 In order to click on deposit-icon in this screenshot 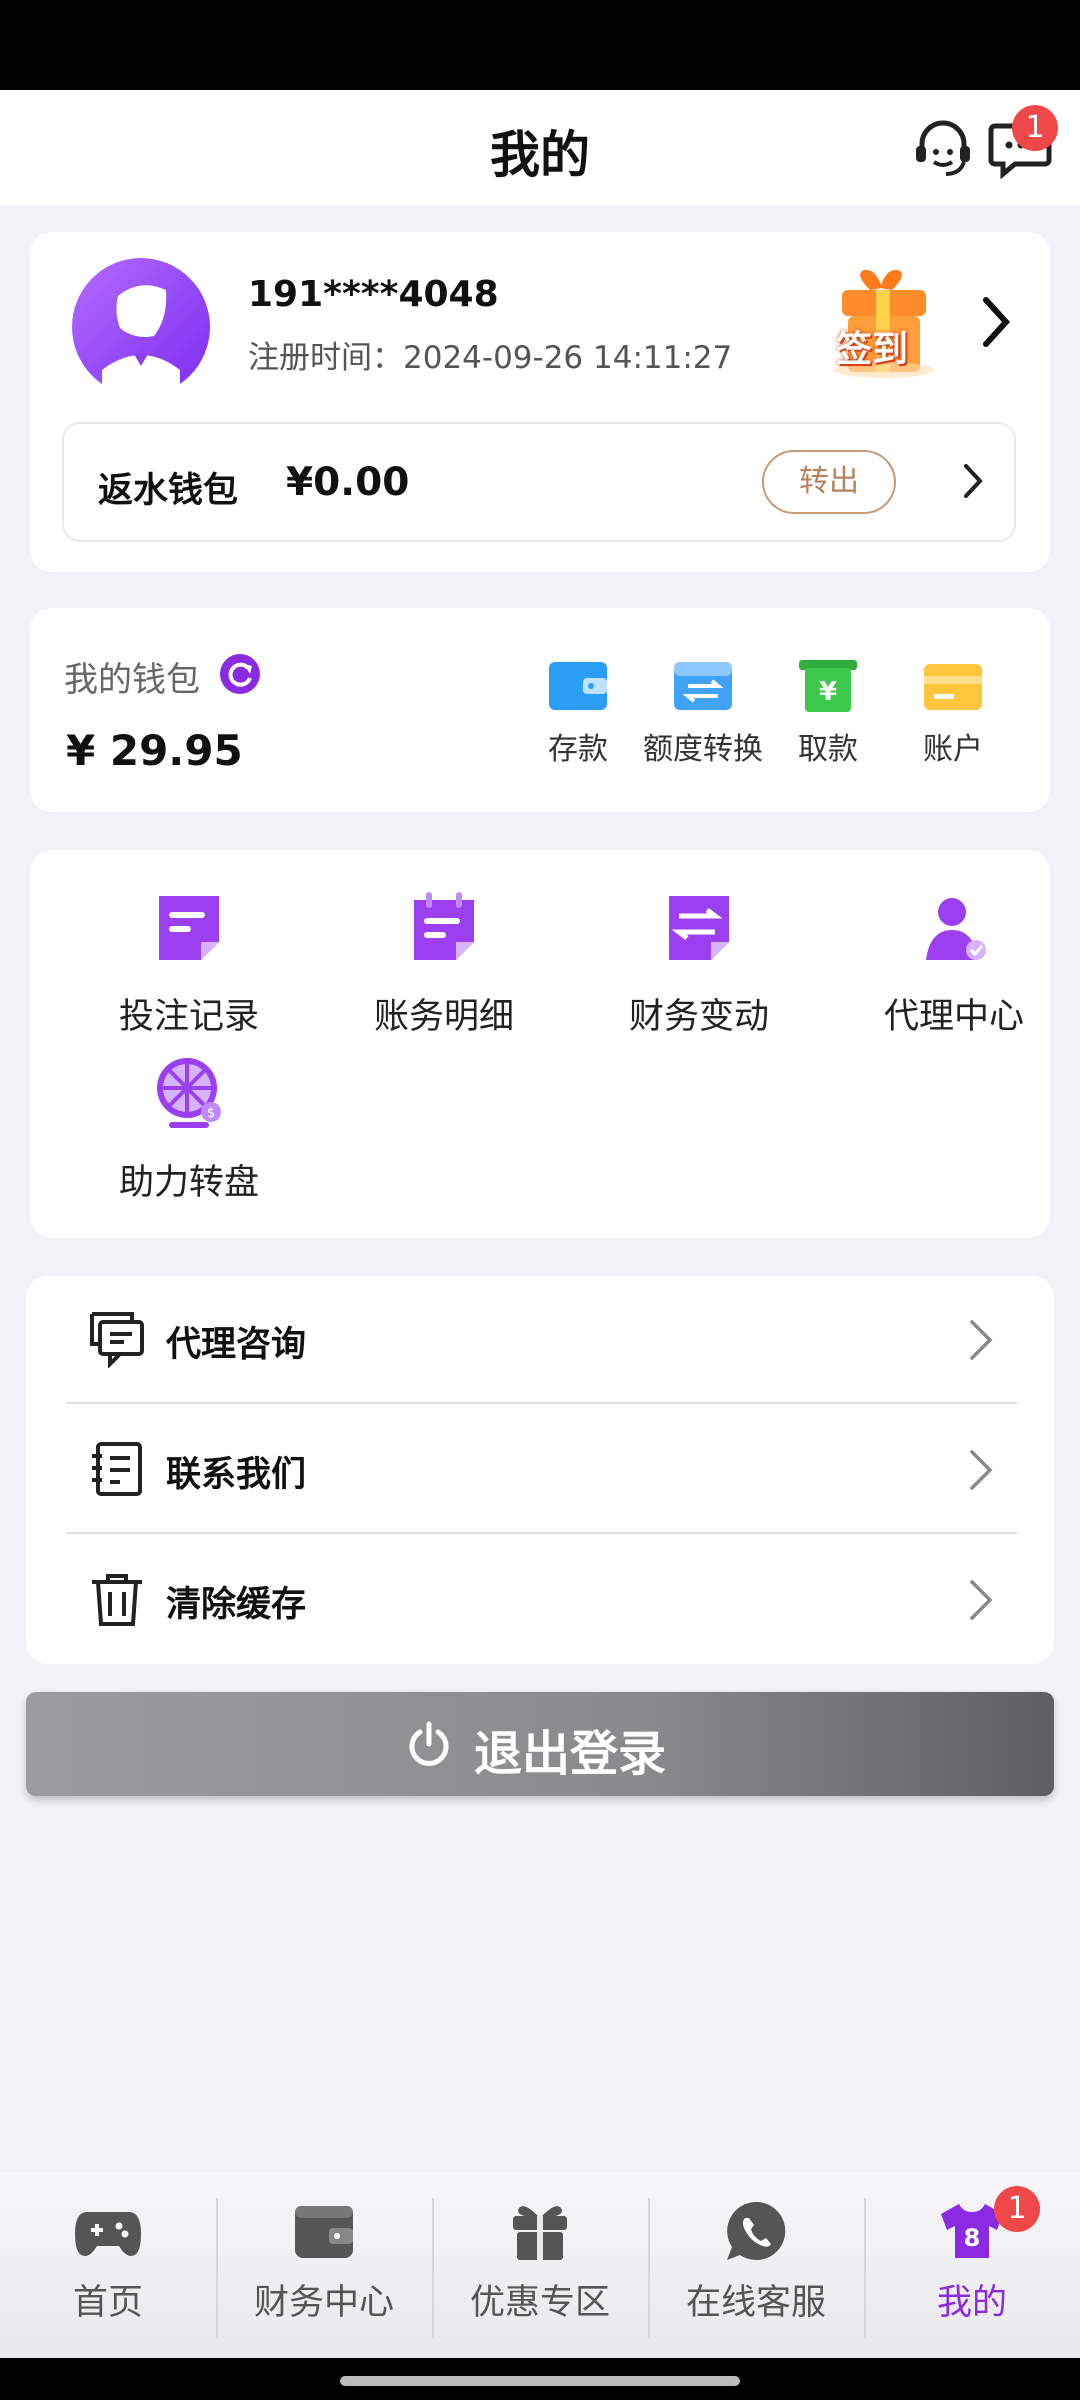, I will do `click(578, 686)`.